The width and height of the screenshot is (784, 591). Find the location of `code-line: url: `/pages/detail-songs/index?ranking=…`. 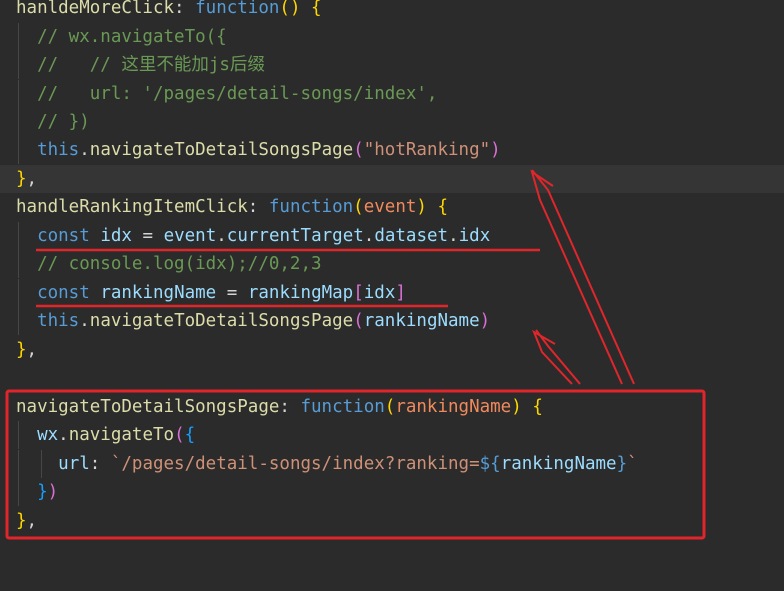

code-line: url: `/pages/detail-songs/index?ranking=… is located at coordinates (392, 464).